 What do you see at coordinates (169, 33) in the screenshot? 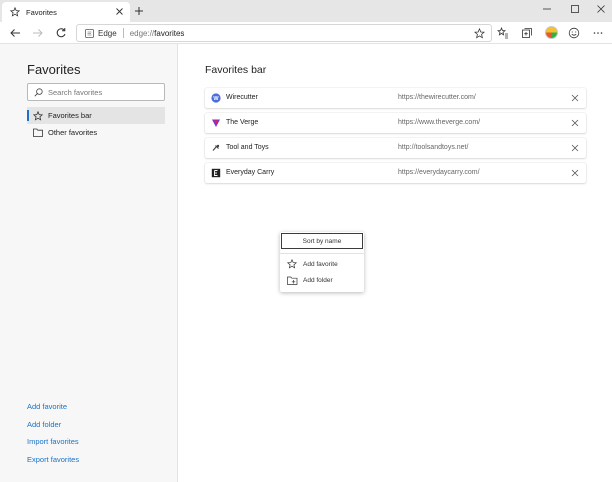
I see `url-path: favorites` at bounding box center [169, 33].